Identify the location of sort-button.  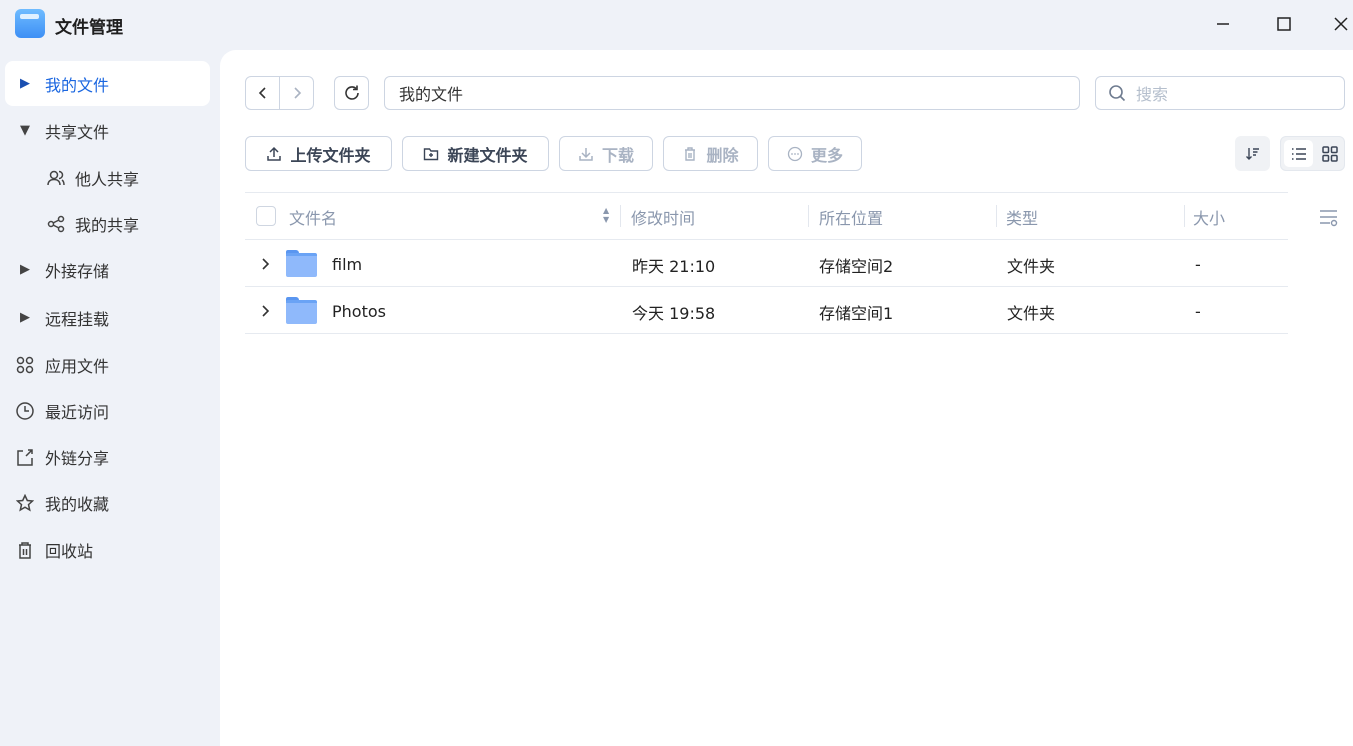
(1252, 153).